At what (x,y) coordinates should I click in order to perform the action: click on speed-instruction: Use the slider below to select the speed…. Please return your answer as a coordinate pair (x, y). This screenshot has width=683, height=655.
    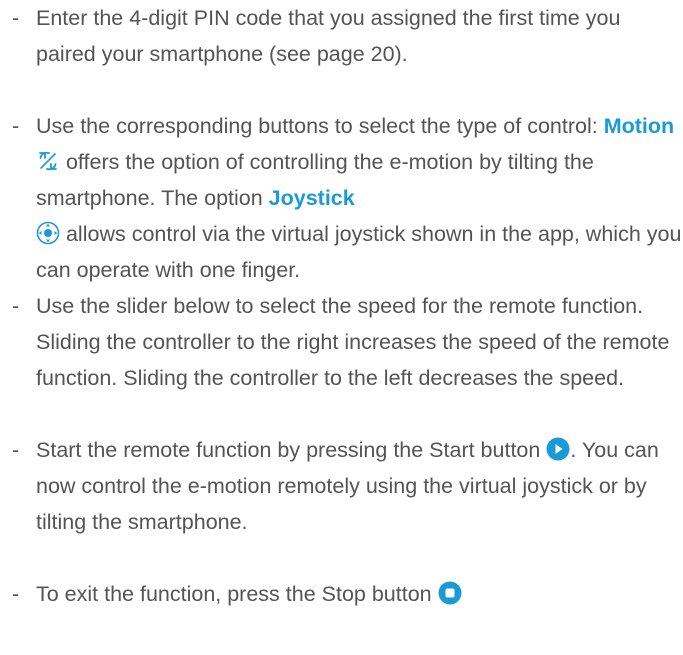
    Looking at the image, I should click on (353, 342).